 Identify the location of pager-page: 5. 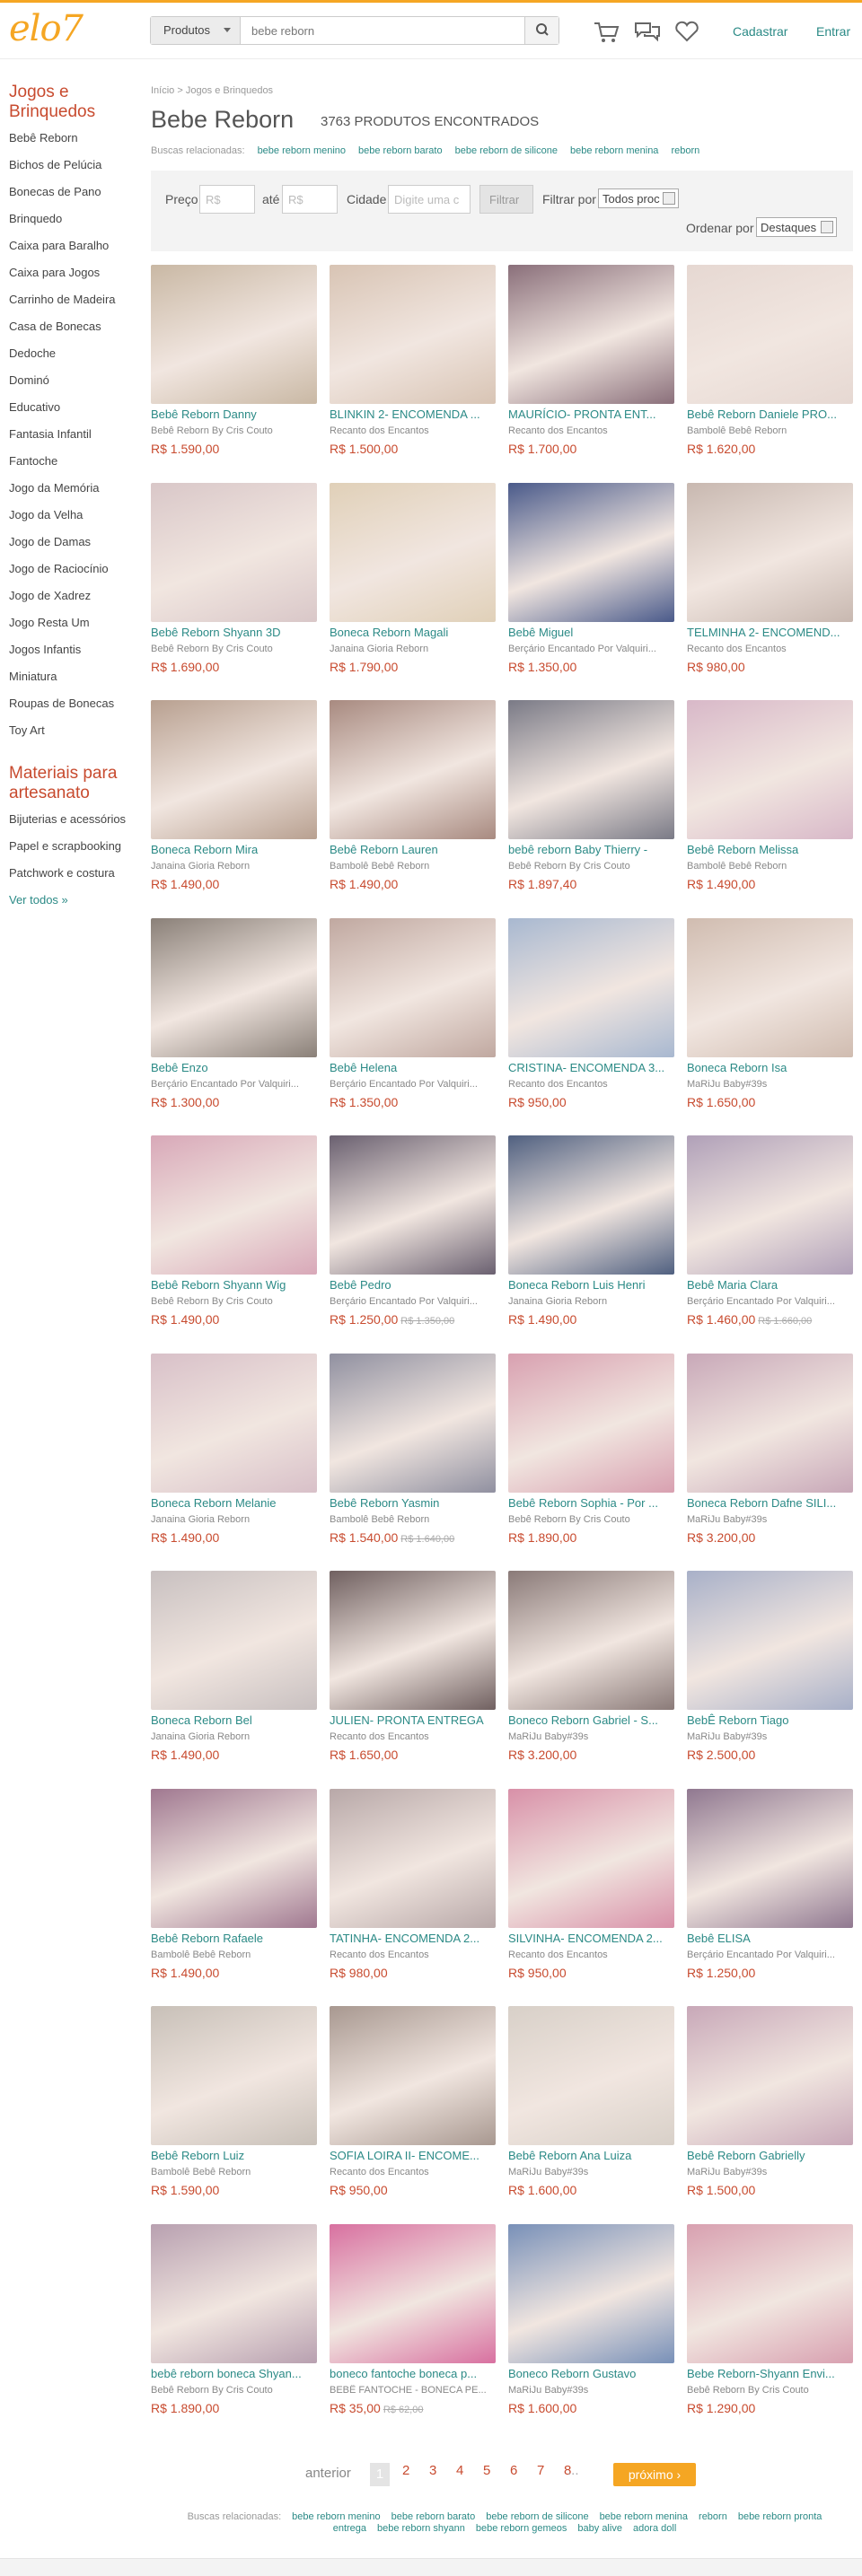
(487, 2470).